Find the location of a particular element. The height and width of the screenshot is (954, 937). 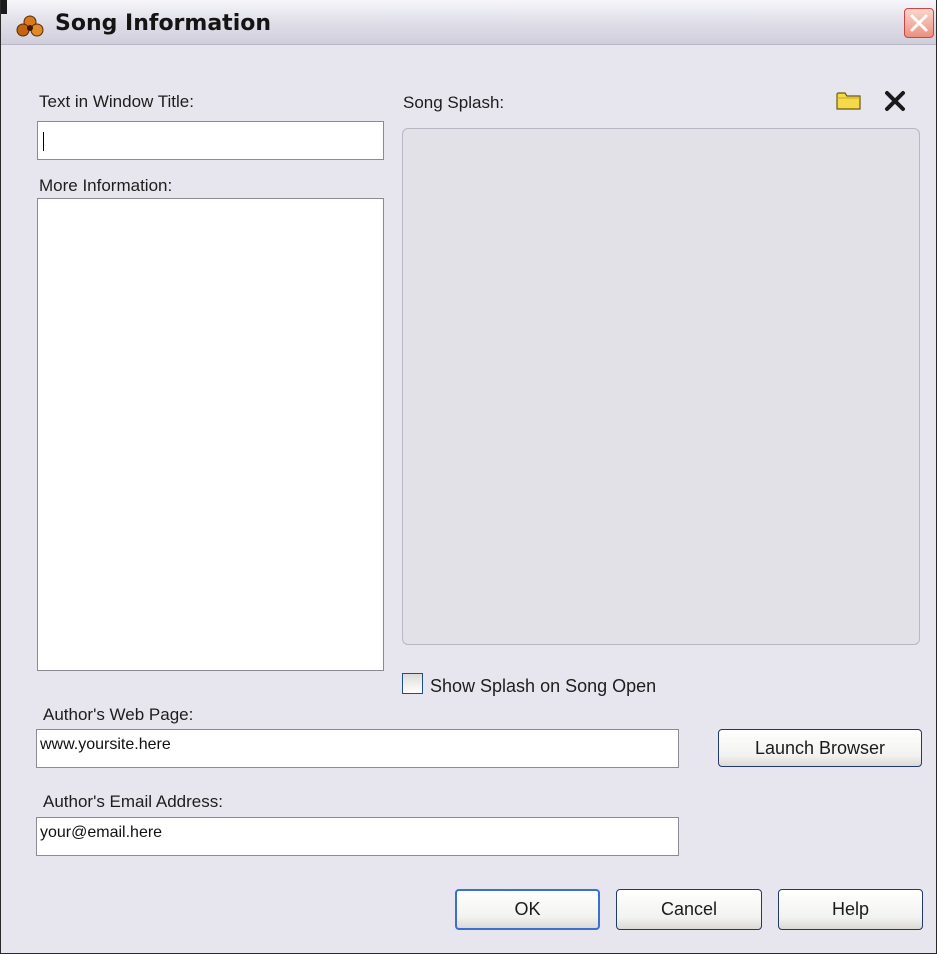

email-input: your@email.here is located at coordinates (357, 836).